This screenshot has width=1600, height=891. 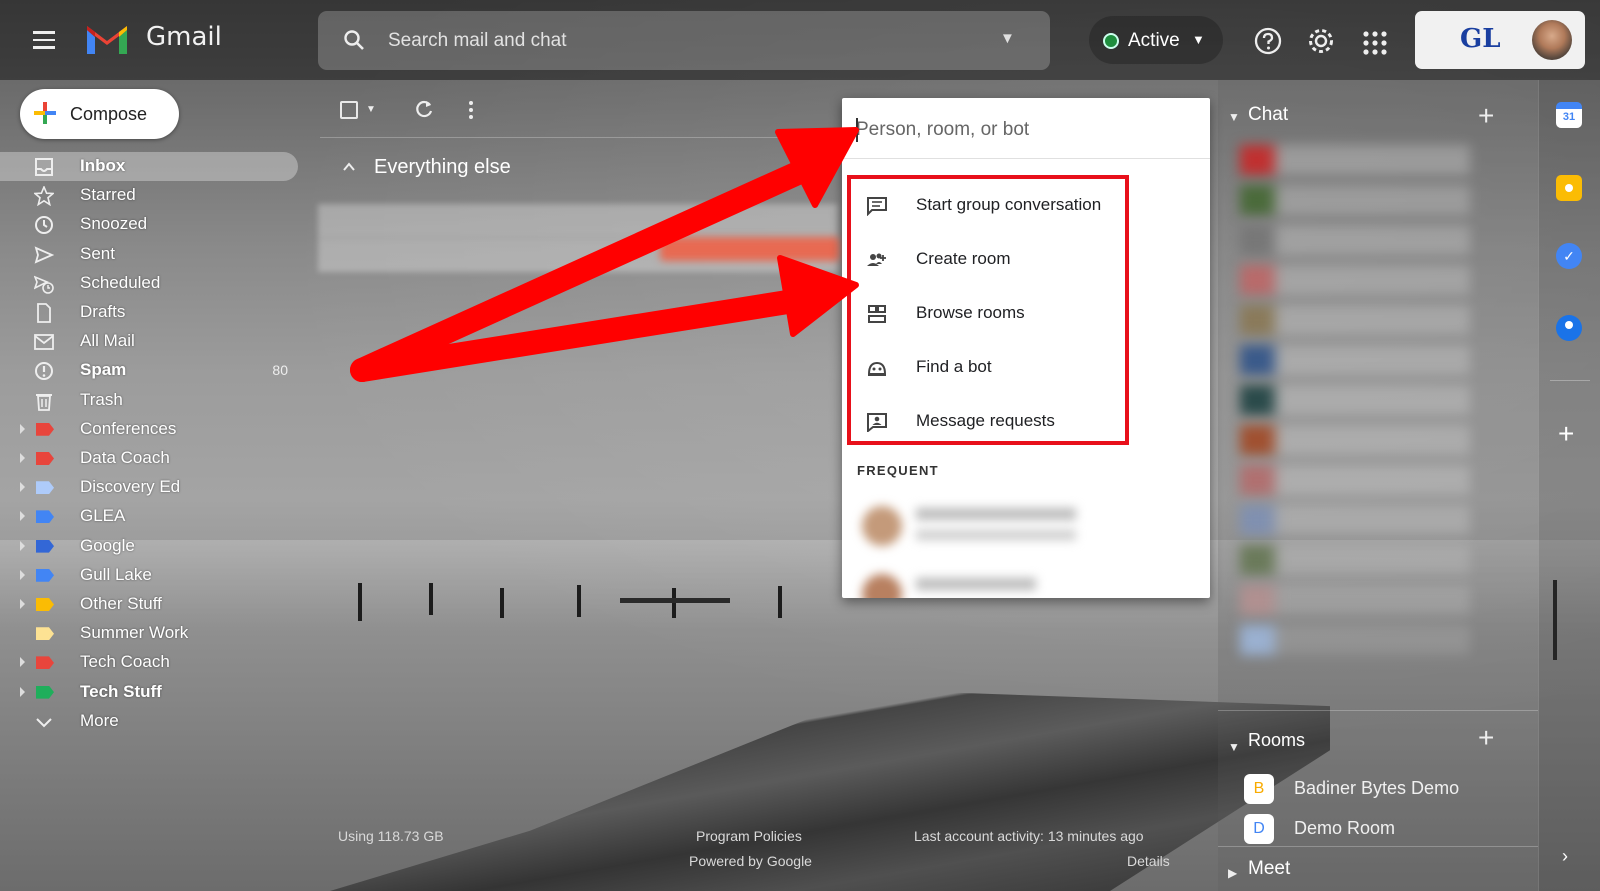 What do you see at coordinates (1378, 846) in the screenshot?
I see `meet-divider` at bounding box center [1378, 846].